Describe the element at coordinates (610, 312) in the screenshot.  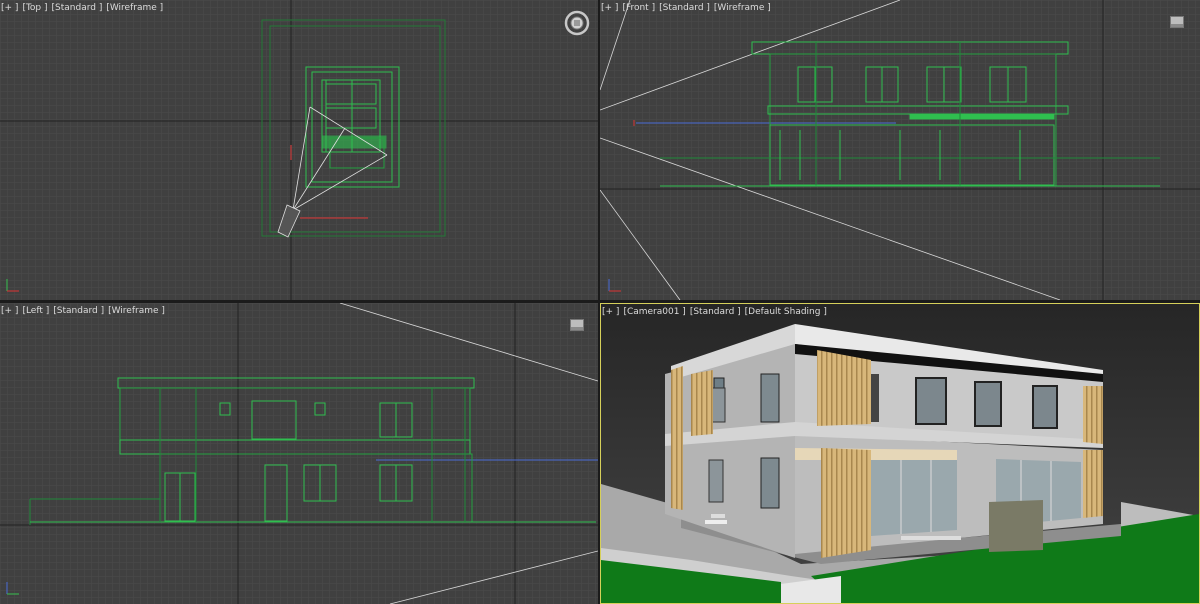
I see `camera-viewport-menu: [+ ]` at that location.